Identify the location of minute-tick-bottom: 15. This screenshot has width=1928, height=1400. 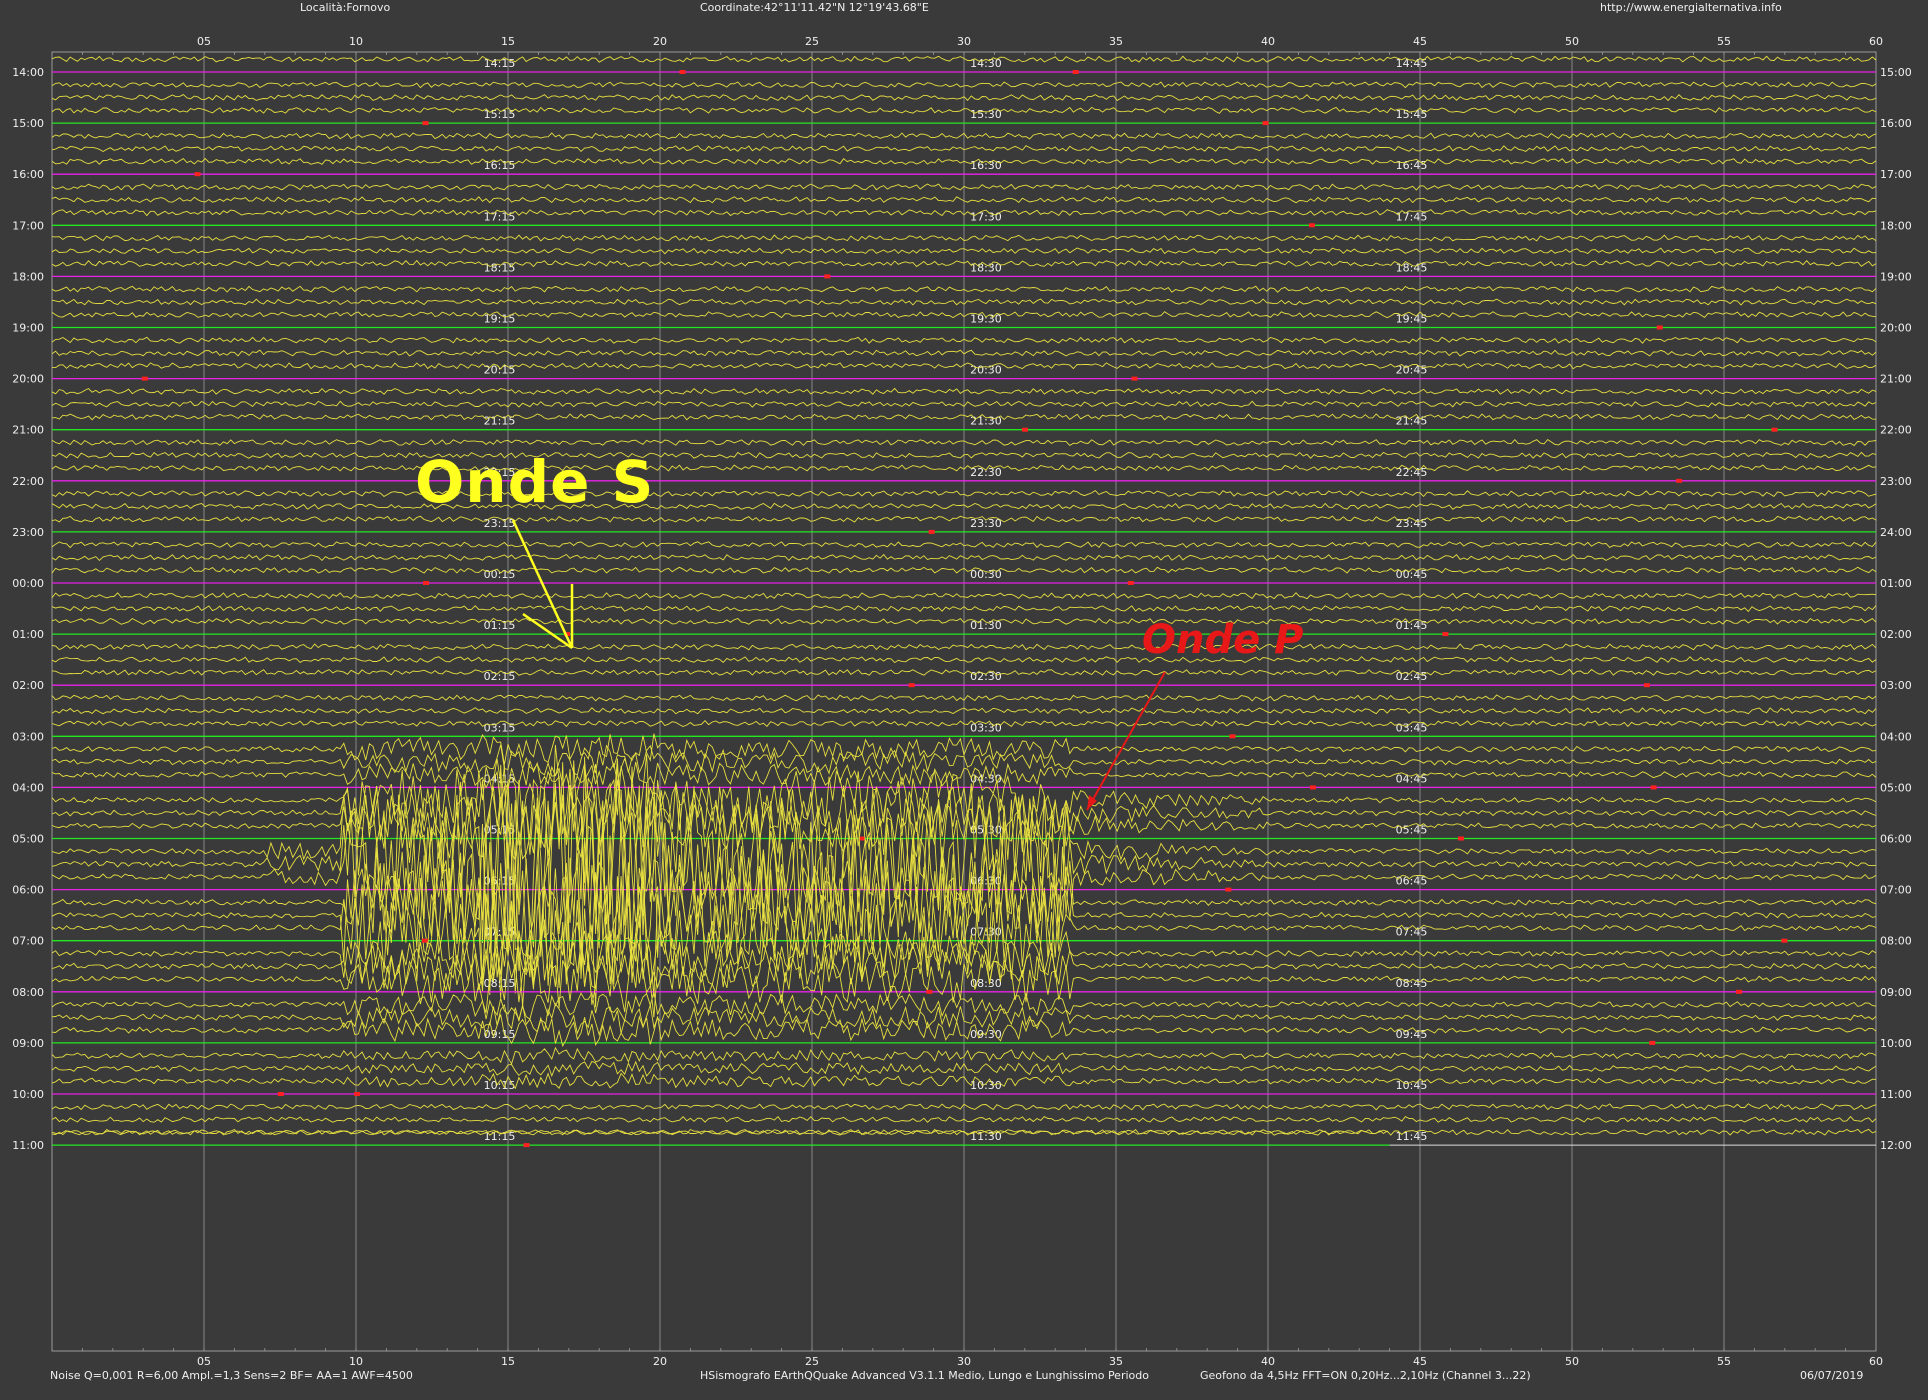
(508, 1361).